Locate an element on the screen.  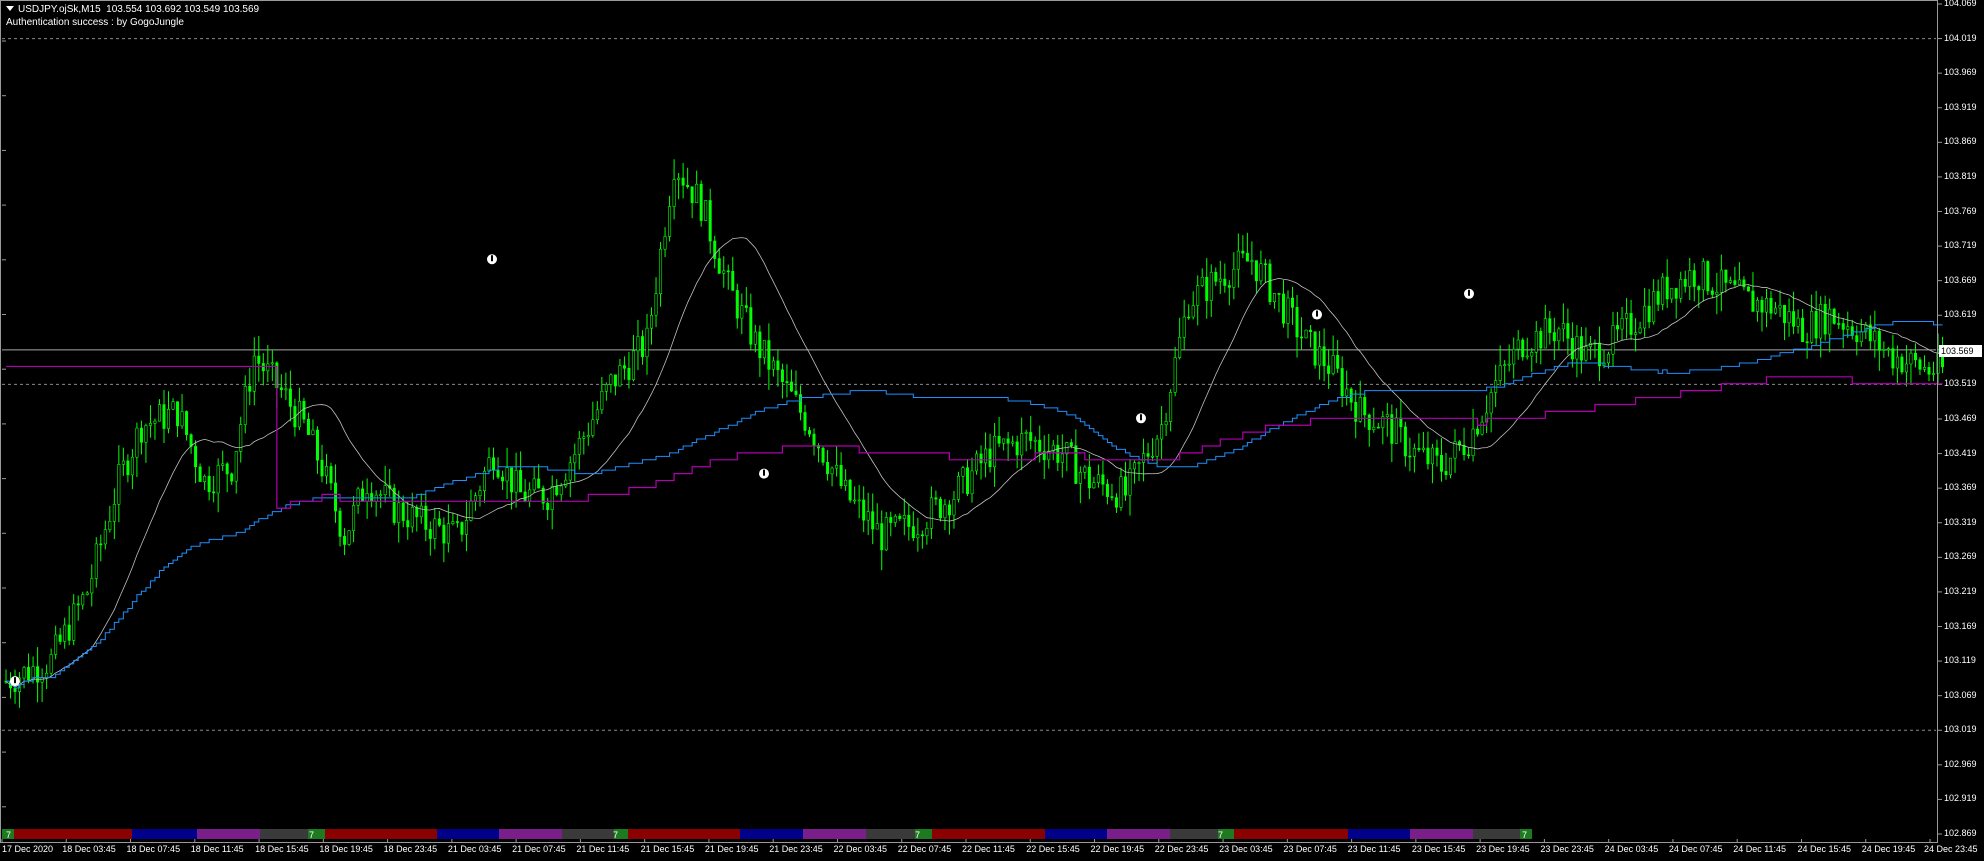
price-tick-label: 104.069 is located at coordinates (1960, 4).